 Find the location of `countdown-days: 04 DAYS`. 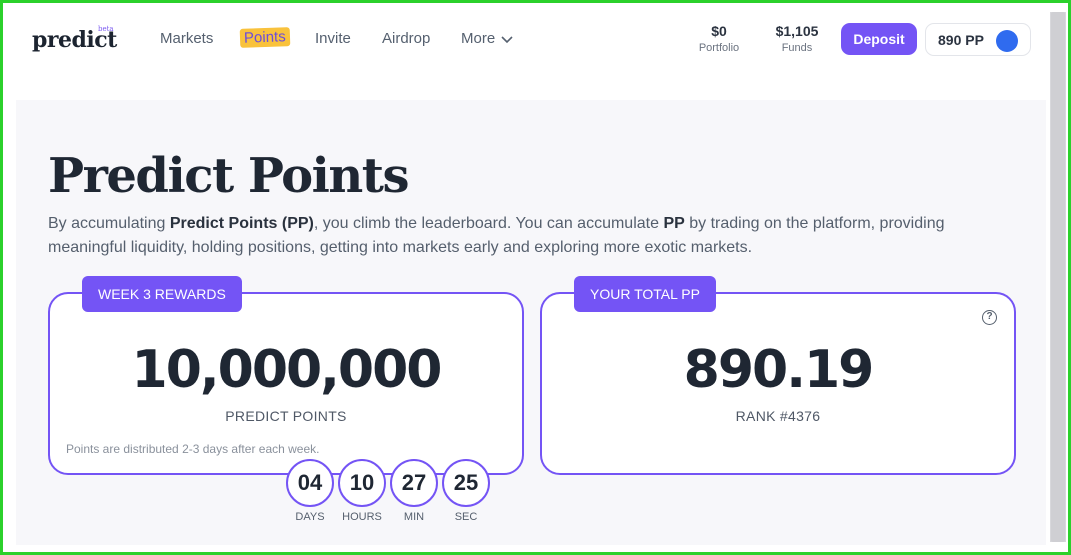

countdown-days: 04 DAYS is located at coordinates (310, 491).